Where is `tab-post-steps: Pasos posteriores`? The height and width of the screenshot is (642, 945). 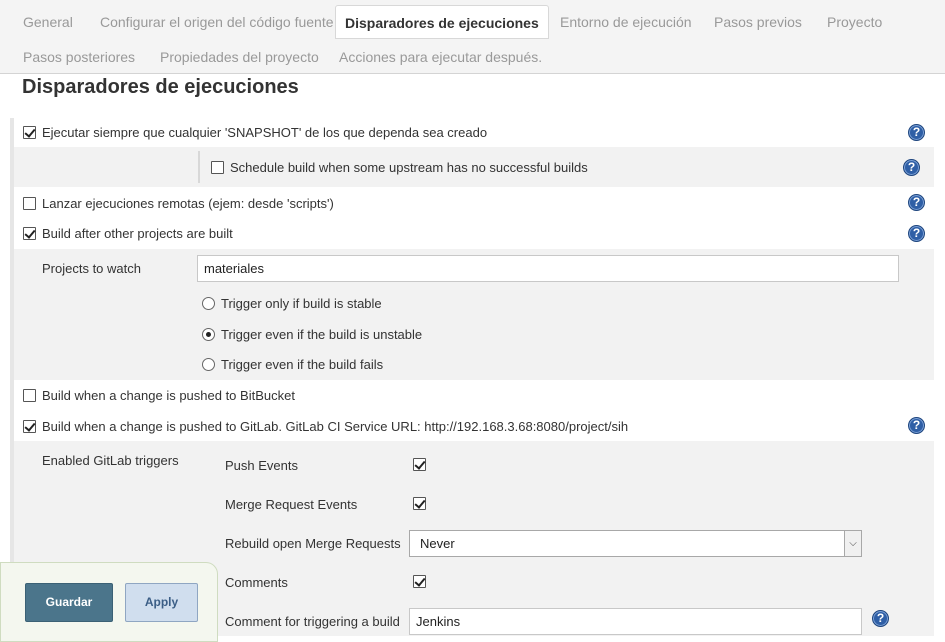
tab-post-steps: Pasos posteriores is located at coordinates (79, 57).